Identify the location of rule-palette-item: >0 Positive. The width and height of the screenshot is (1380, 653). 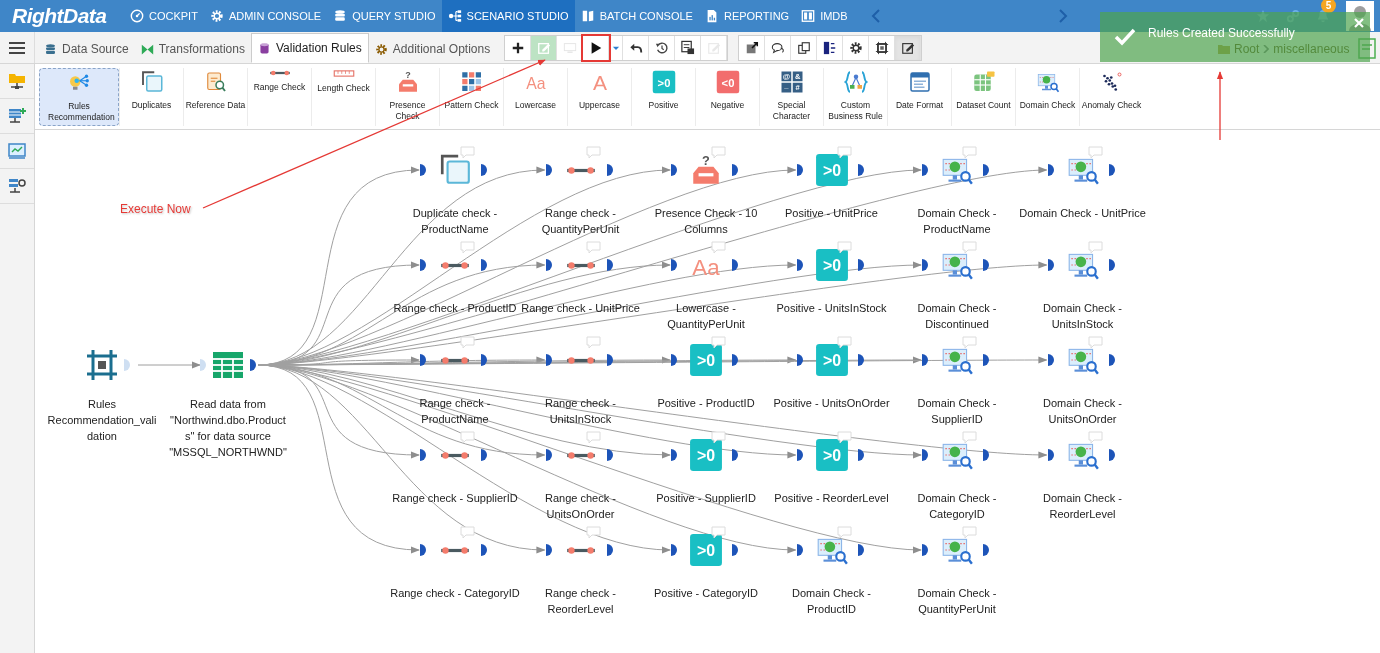
(663, 97).